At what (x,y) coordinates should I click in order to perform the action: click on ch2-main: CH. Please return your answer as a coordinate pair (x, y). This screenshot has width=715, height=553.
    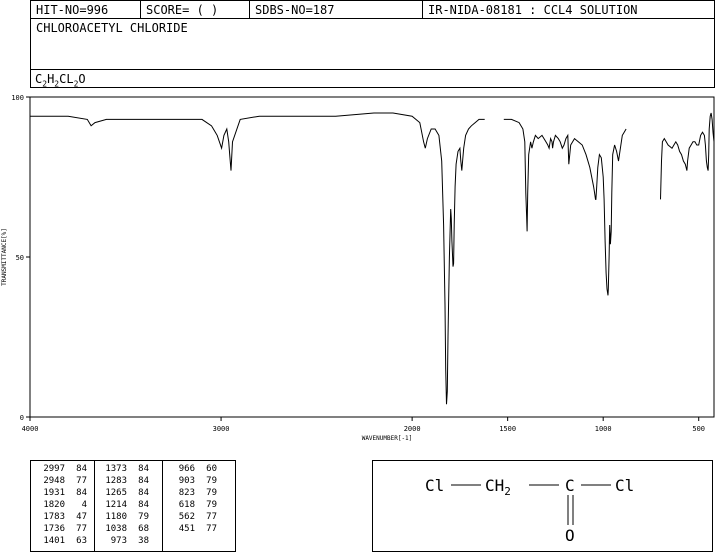
    Looking at the image, I should click on (494, 485).